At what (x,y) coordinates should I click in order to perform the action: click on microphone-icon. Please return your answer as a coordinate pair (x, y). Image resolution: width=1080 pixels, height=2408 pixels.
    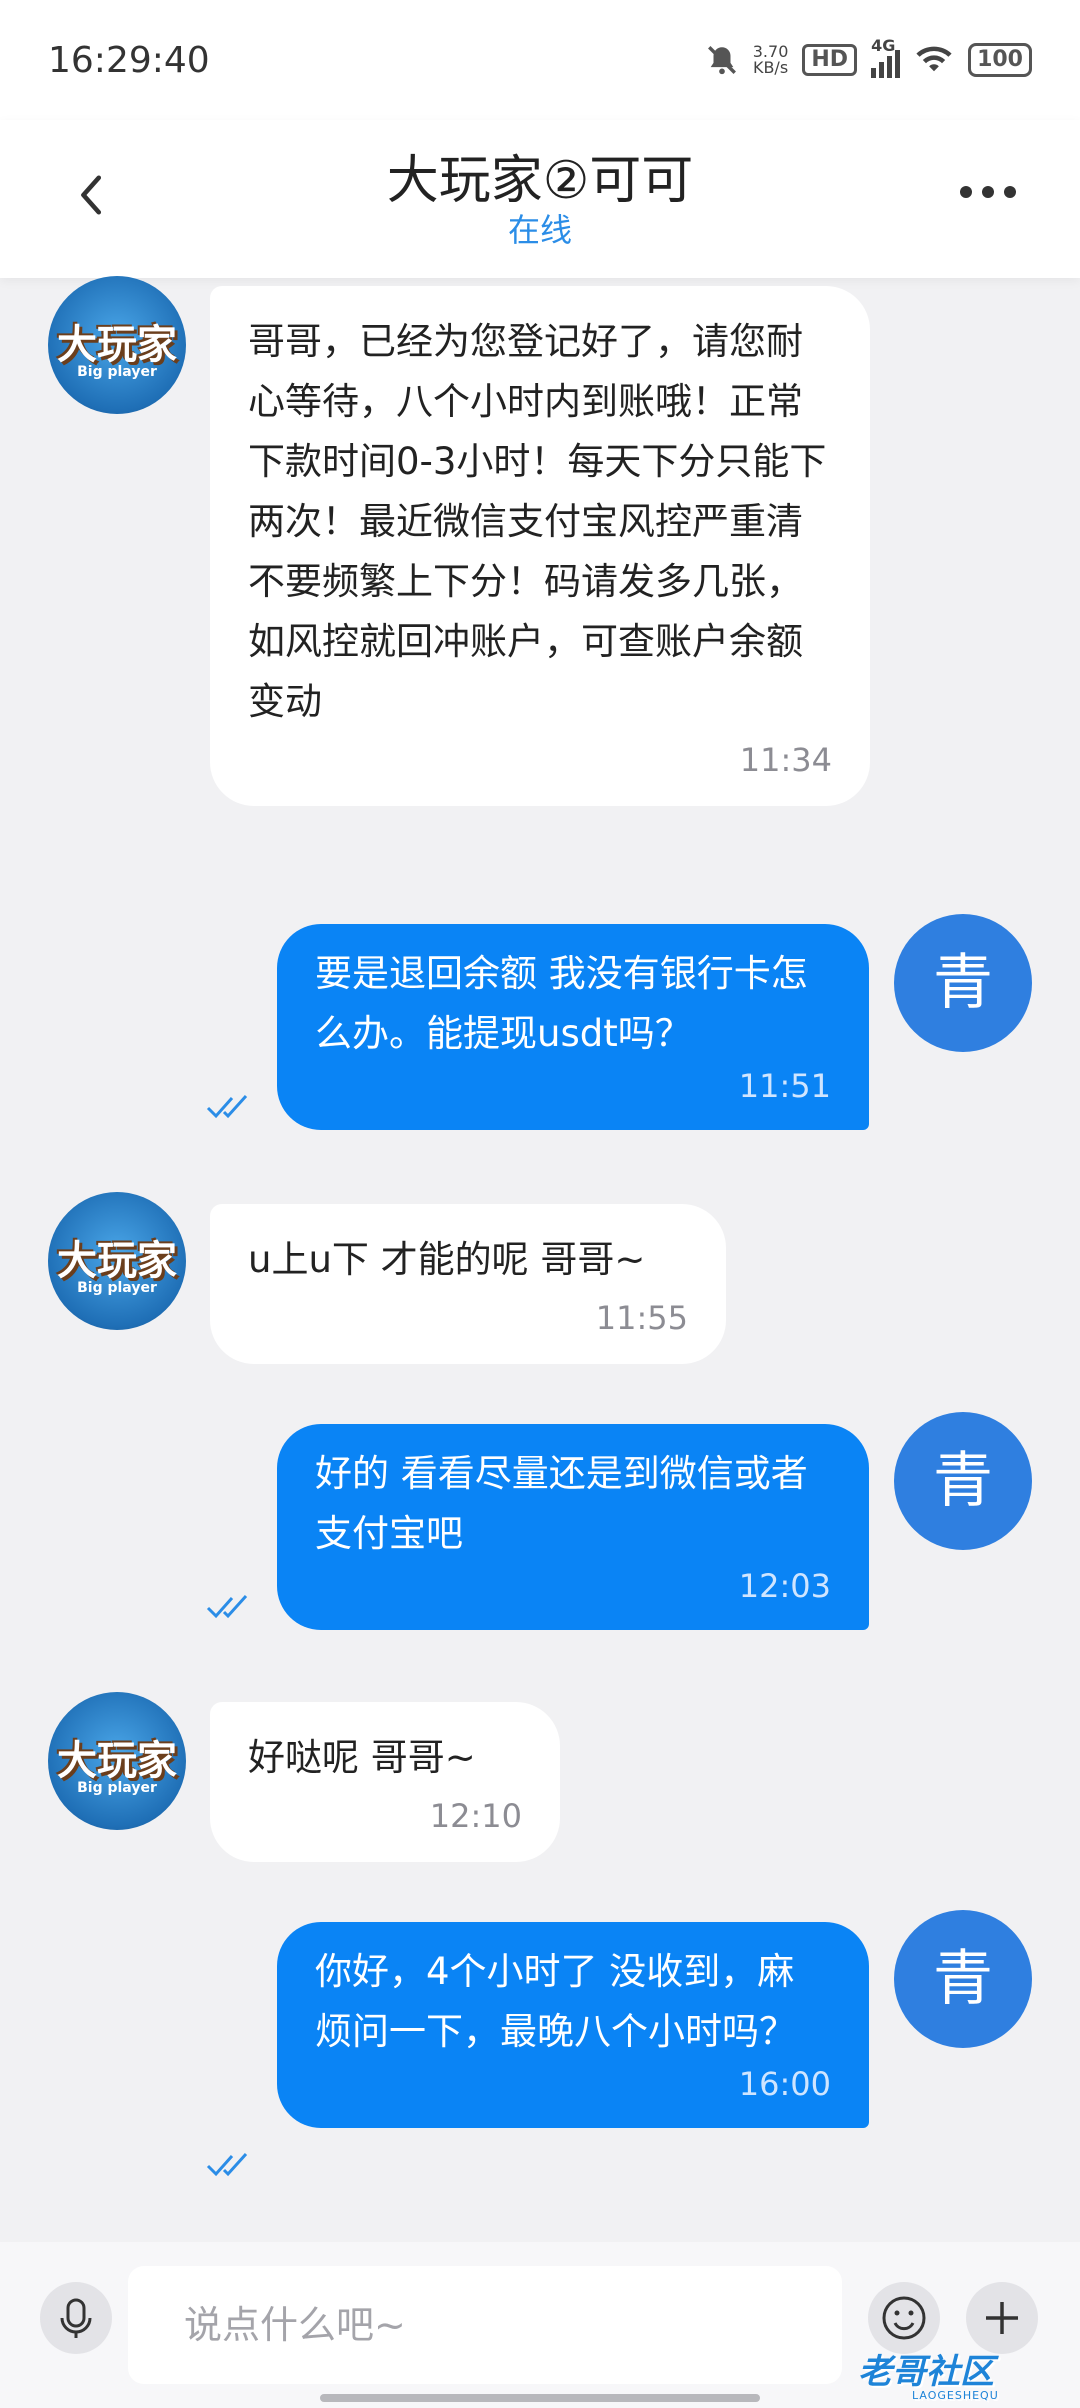
    Looking at the image, I should click on (76, 2318).